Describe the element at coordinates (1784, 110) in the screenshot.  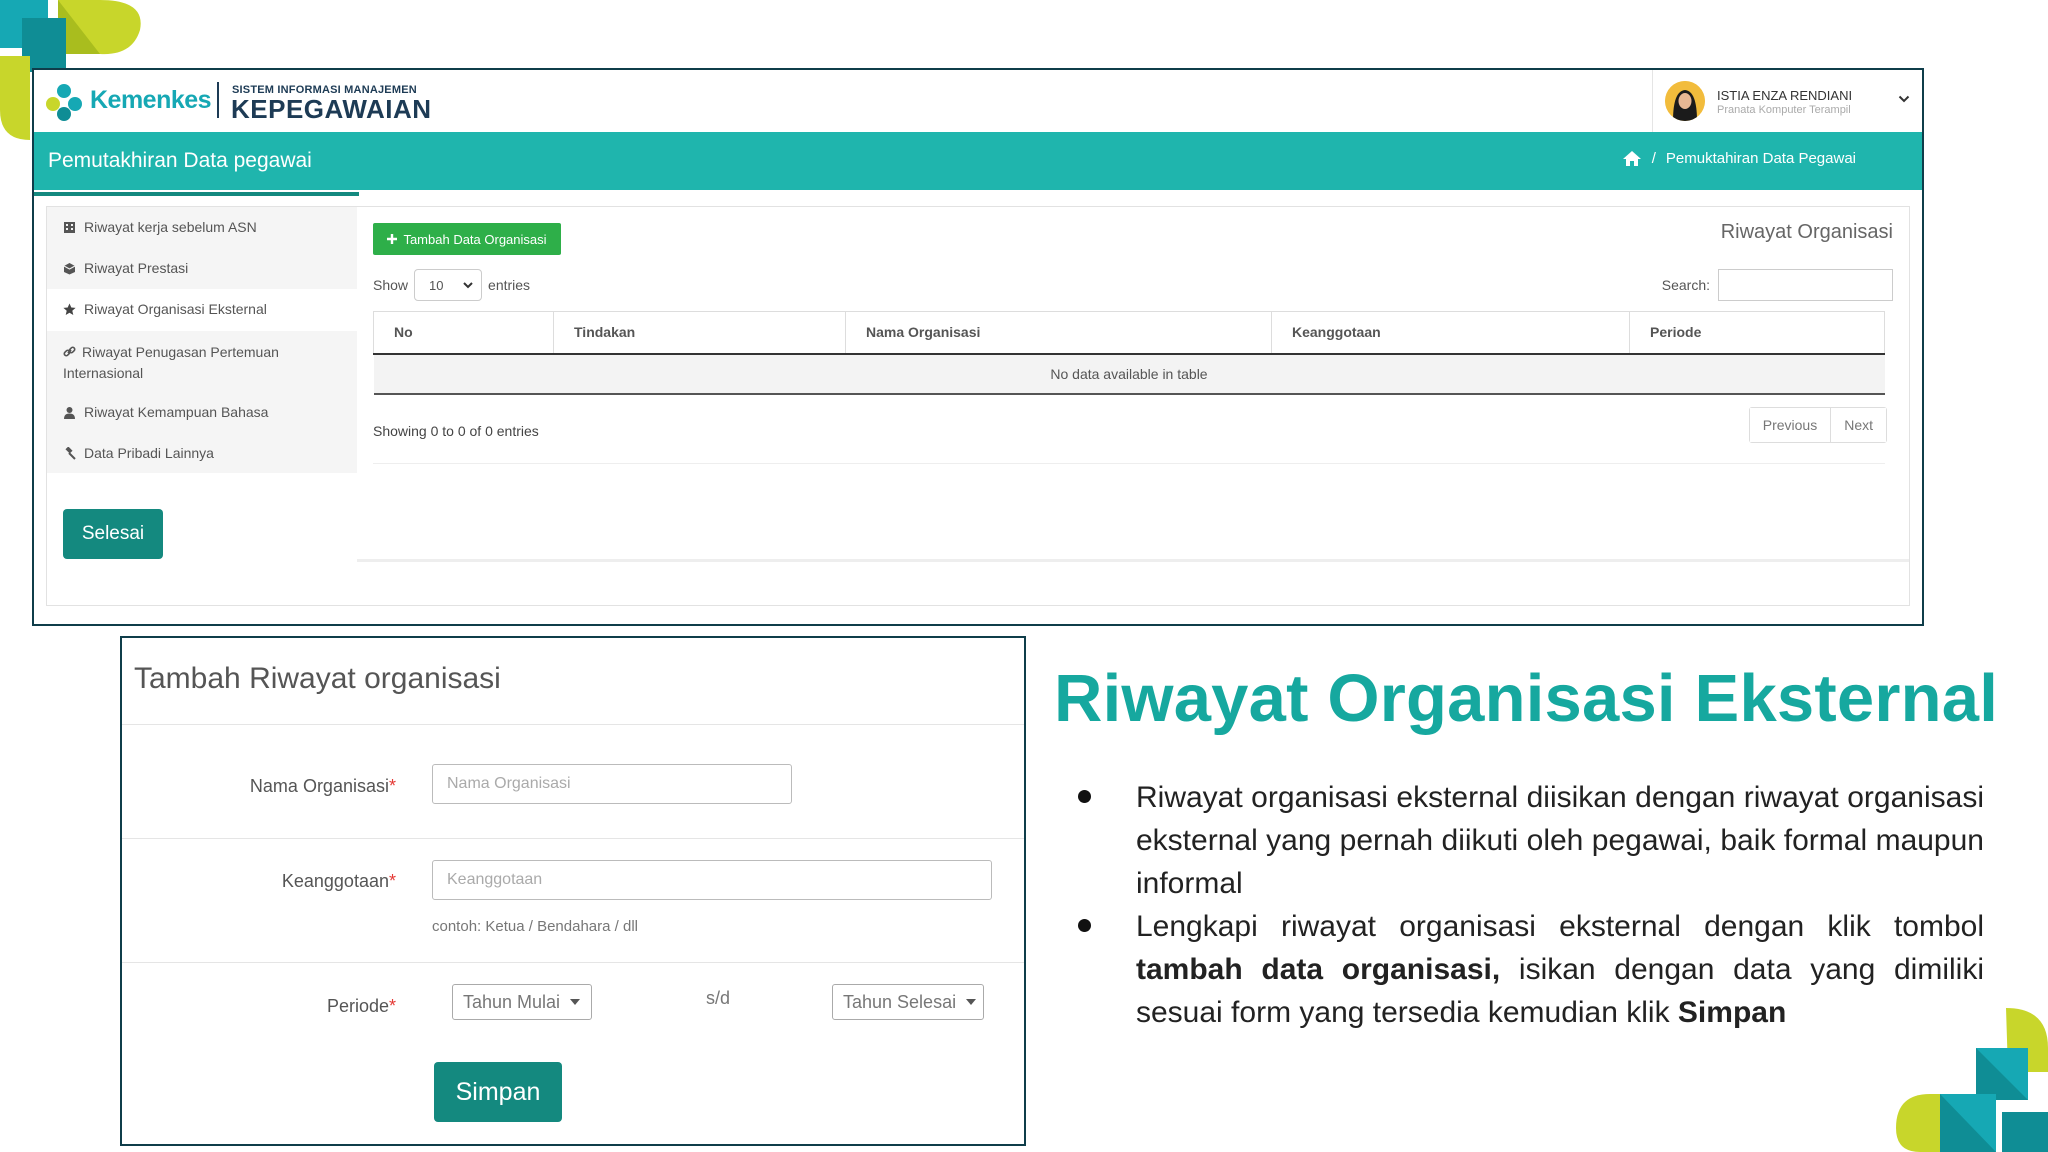
I see `user-role: Pranata Komputer Terampil` at that location.